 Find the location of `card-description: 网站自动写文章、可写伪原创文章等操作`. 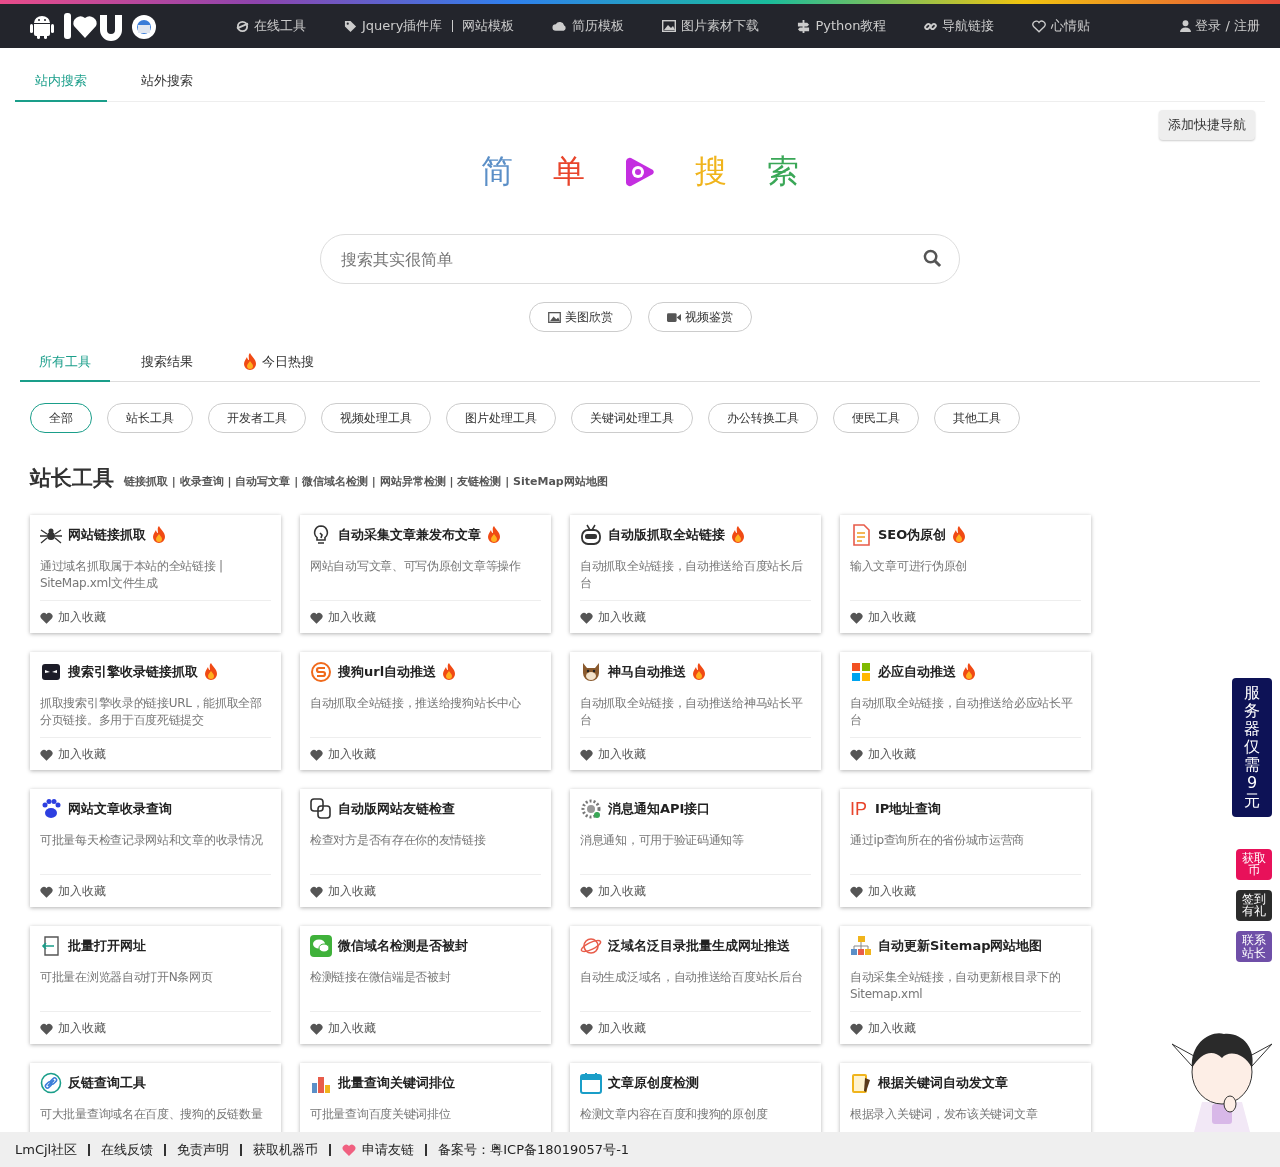

card-description: 网站自动写文章、可写伪原创文章等操作 is located at coordinates (425, 579).